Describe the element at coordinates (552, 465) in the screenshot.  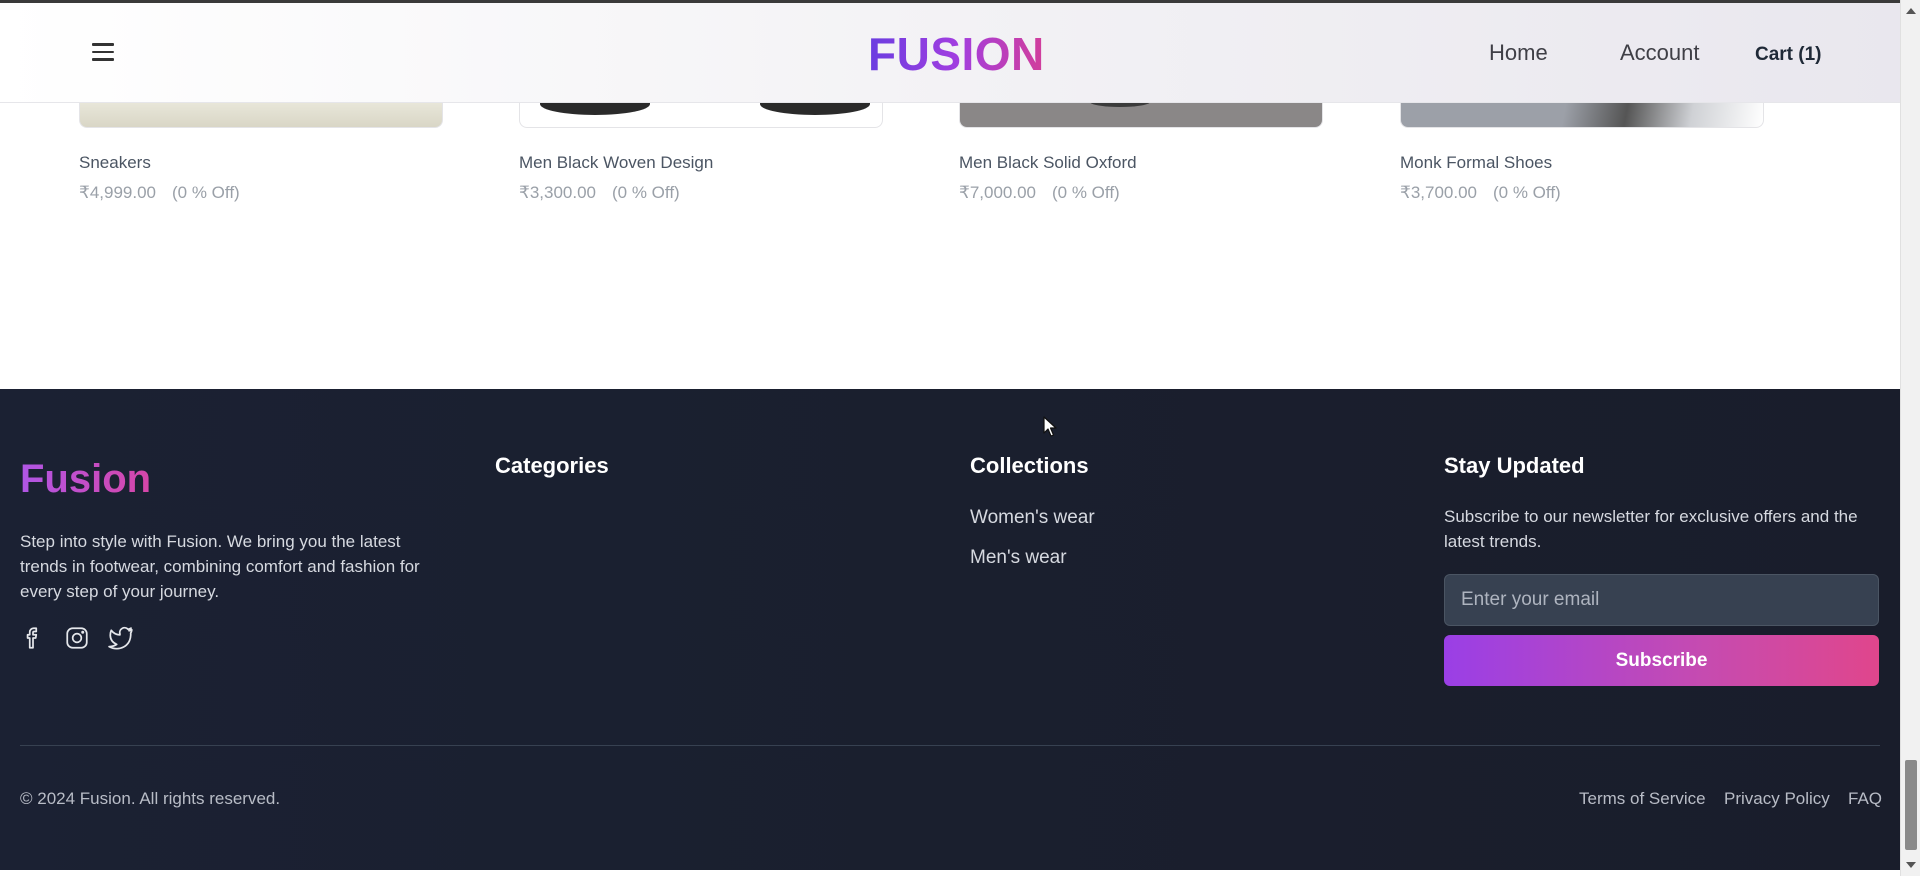
I see `categories-heading: Categories` at that location.